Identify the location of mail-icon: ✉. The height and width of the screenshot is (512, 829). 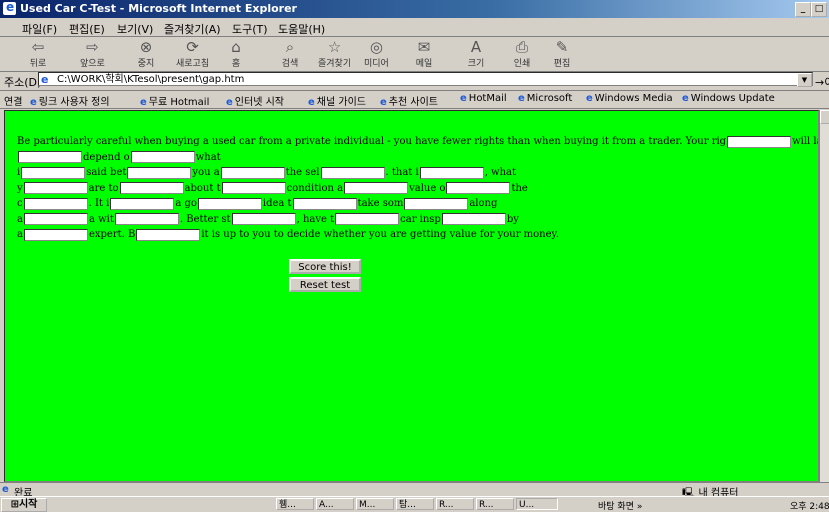
(424, 47).